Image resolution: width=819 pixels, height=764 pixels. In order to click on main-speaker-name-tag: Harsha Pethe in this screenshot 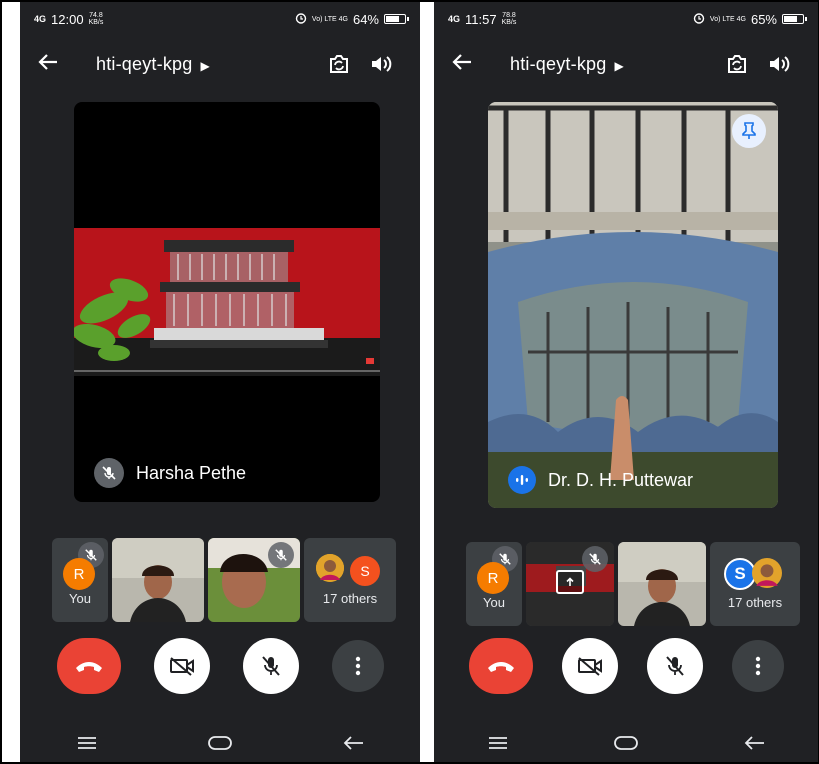, I will do `click(170, 473)`.